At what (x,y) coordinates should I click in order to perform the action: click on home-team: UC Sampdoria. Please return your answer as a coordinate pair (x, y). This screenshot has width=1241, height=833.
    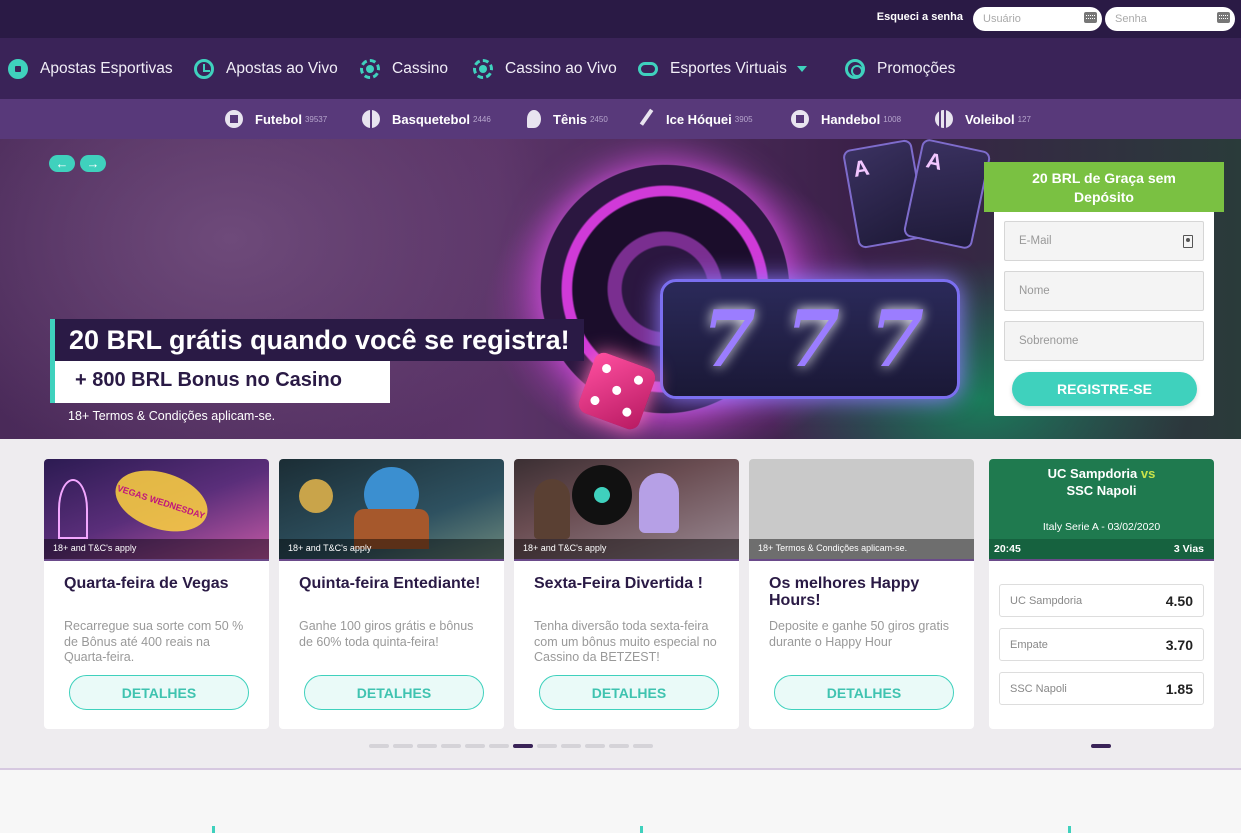
    Looking at the image, I should click on (1092, 473).